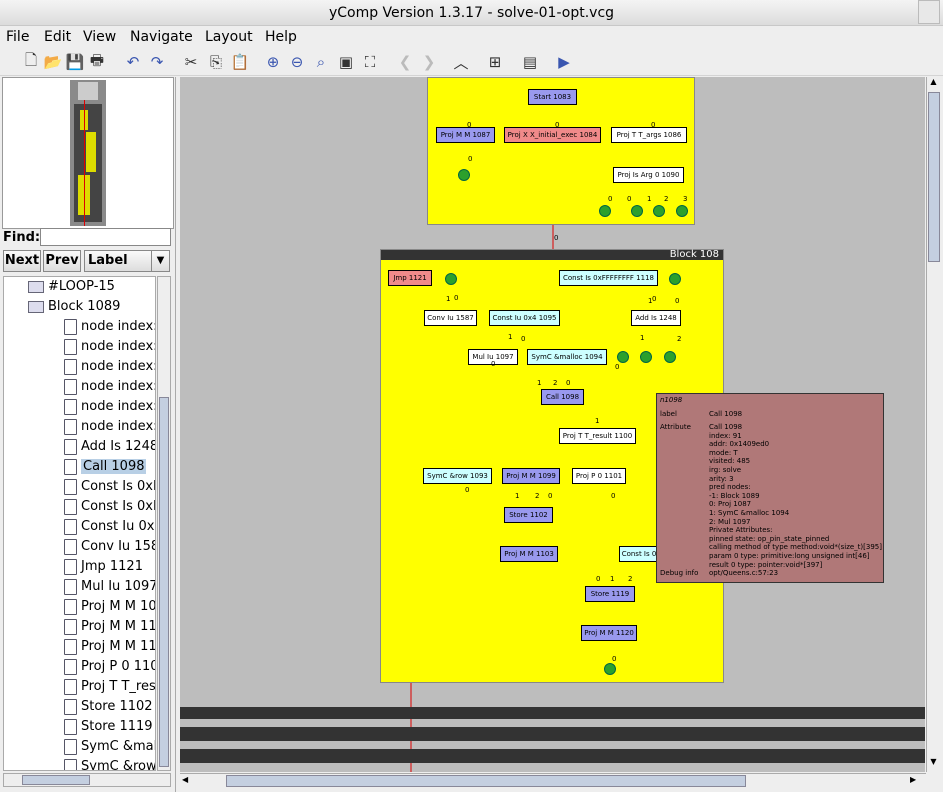  I want to click on back-icon: ❮, so click(405, 62).